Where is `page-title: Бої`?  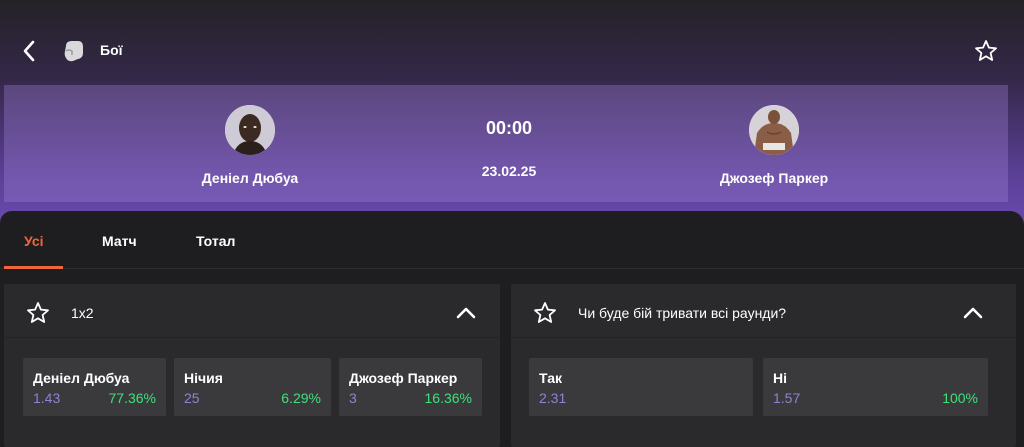 page-title: Бої is located at coordinates (111, 50).